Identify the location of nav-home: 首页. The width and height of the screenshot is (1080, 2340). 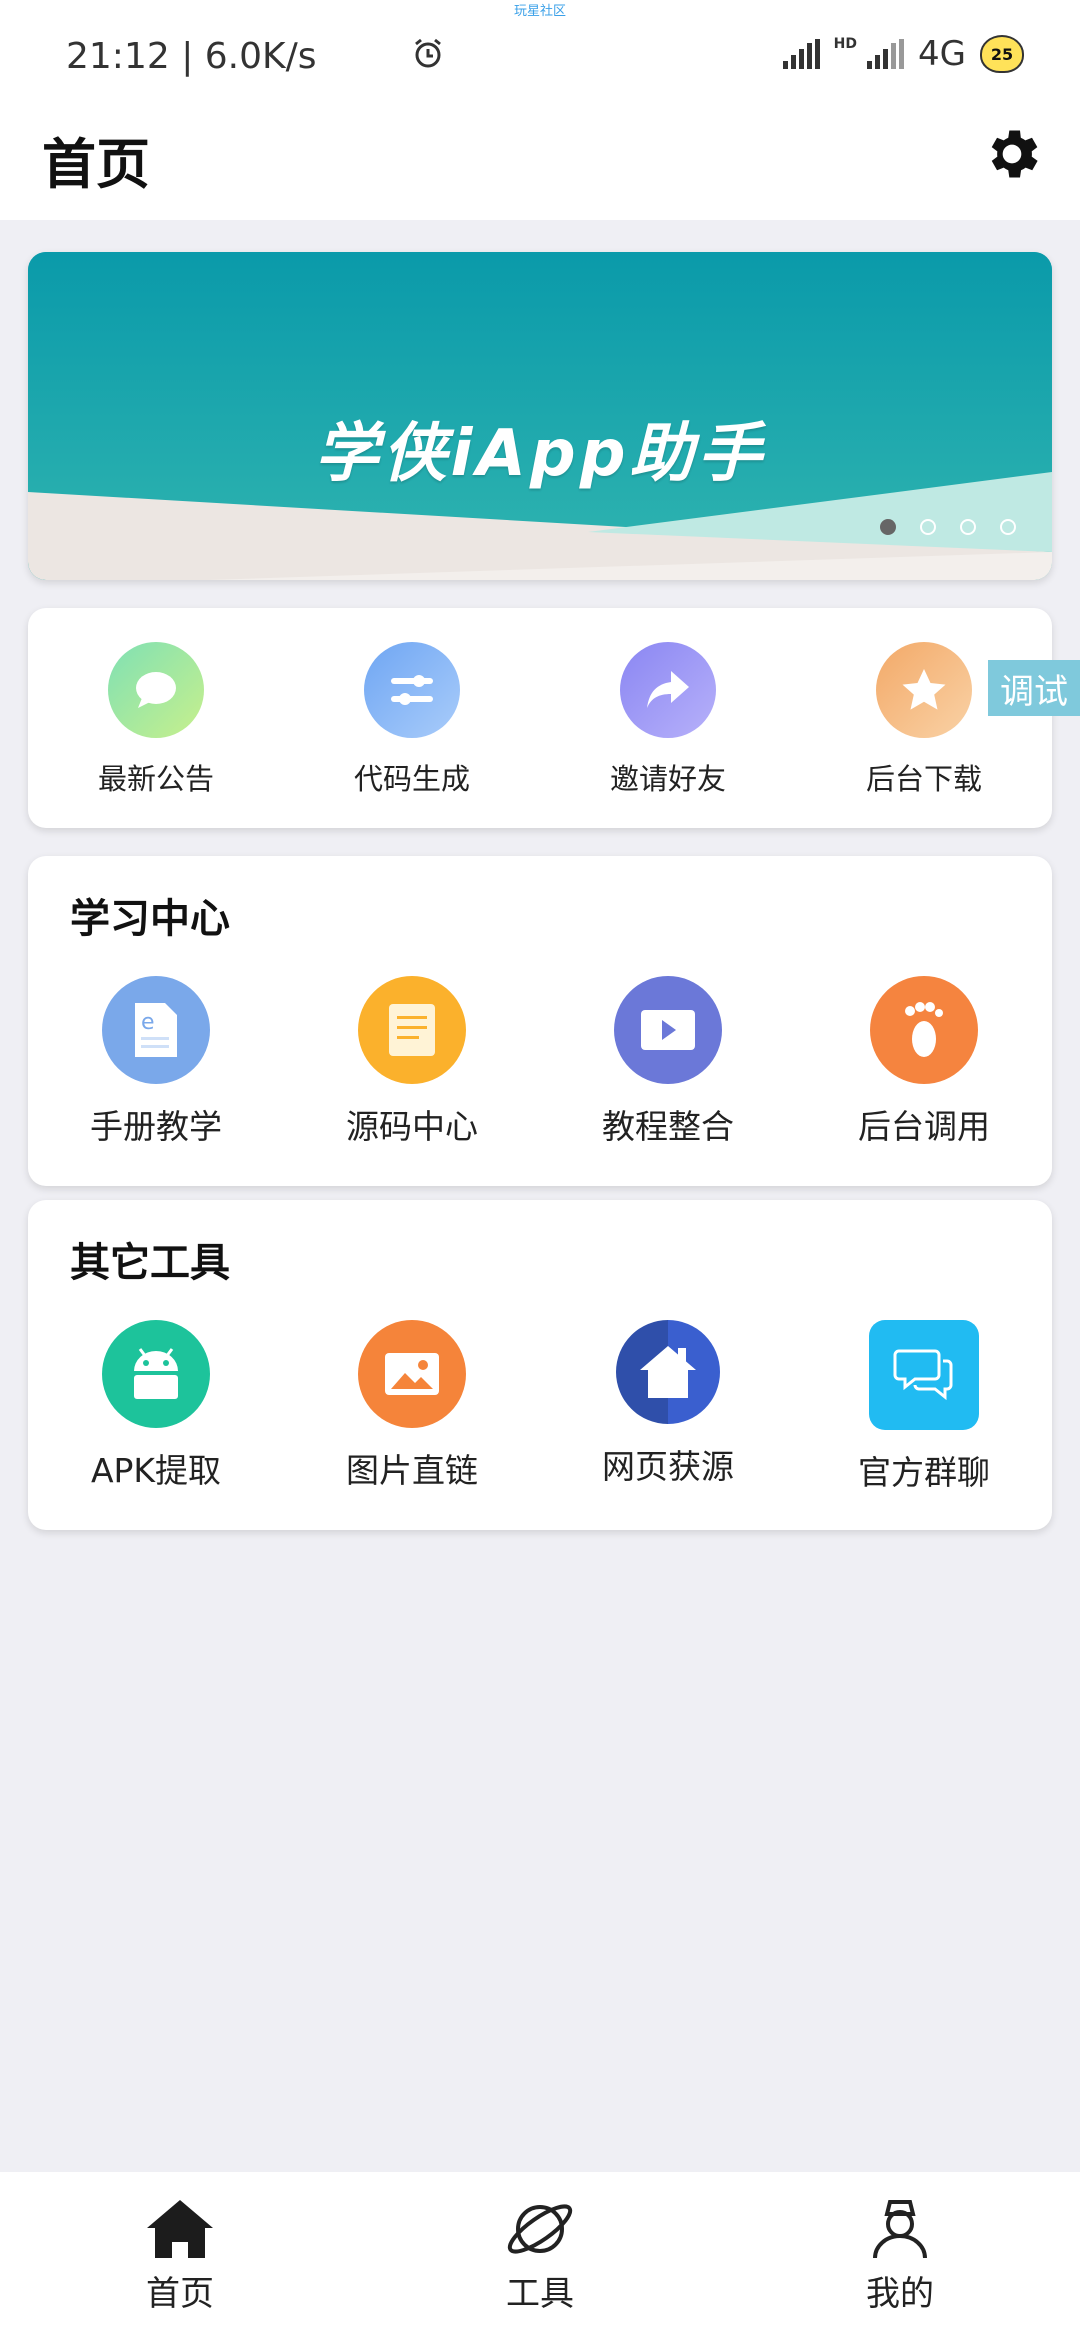
(180, 2256).